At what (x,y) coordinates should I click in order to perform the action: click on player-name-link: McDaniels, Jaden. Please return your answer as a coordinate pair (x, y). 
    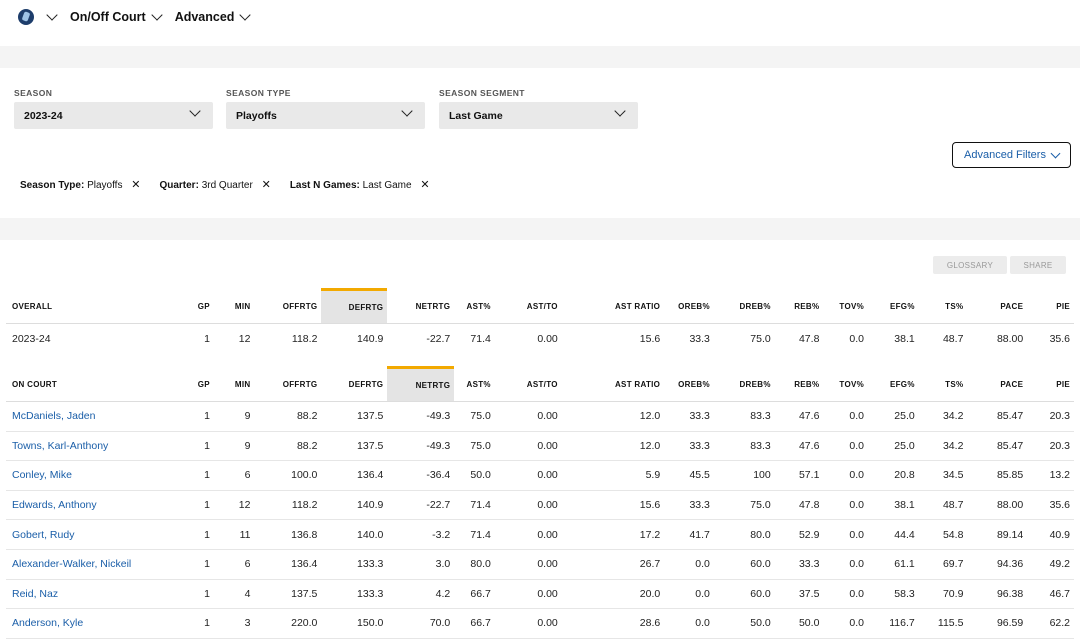
    Looking at the image, I should click on (90, 416).